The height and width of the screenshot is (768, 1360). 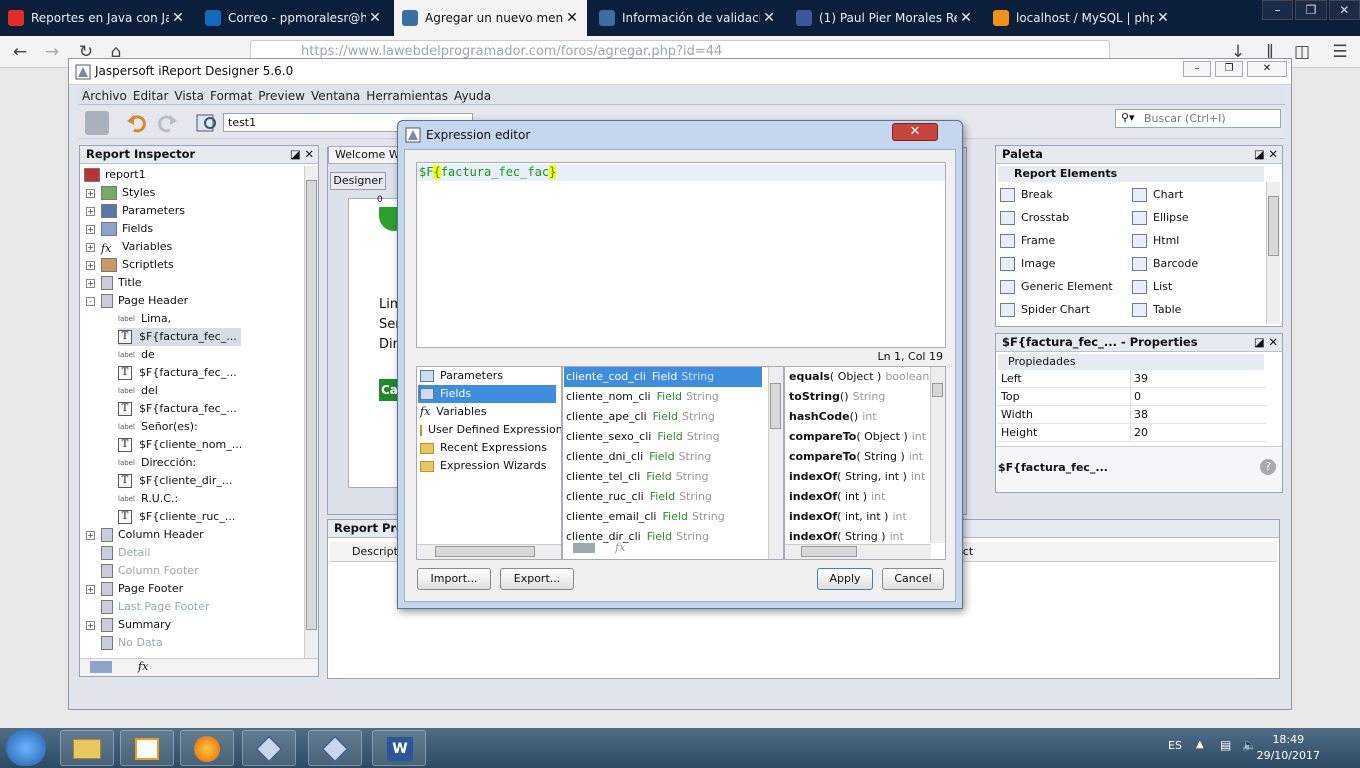 What do you see at coordinates (1156, 310) in the screenshot?
I see `palette-item: Table` at bounding box center [1156, 310].